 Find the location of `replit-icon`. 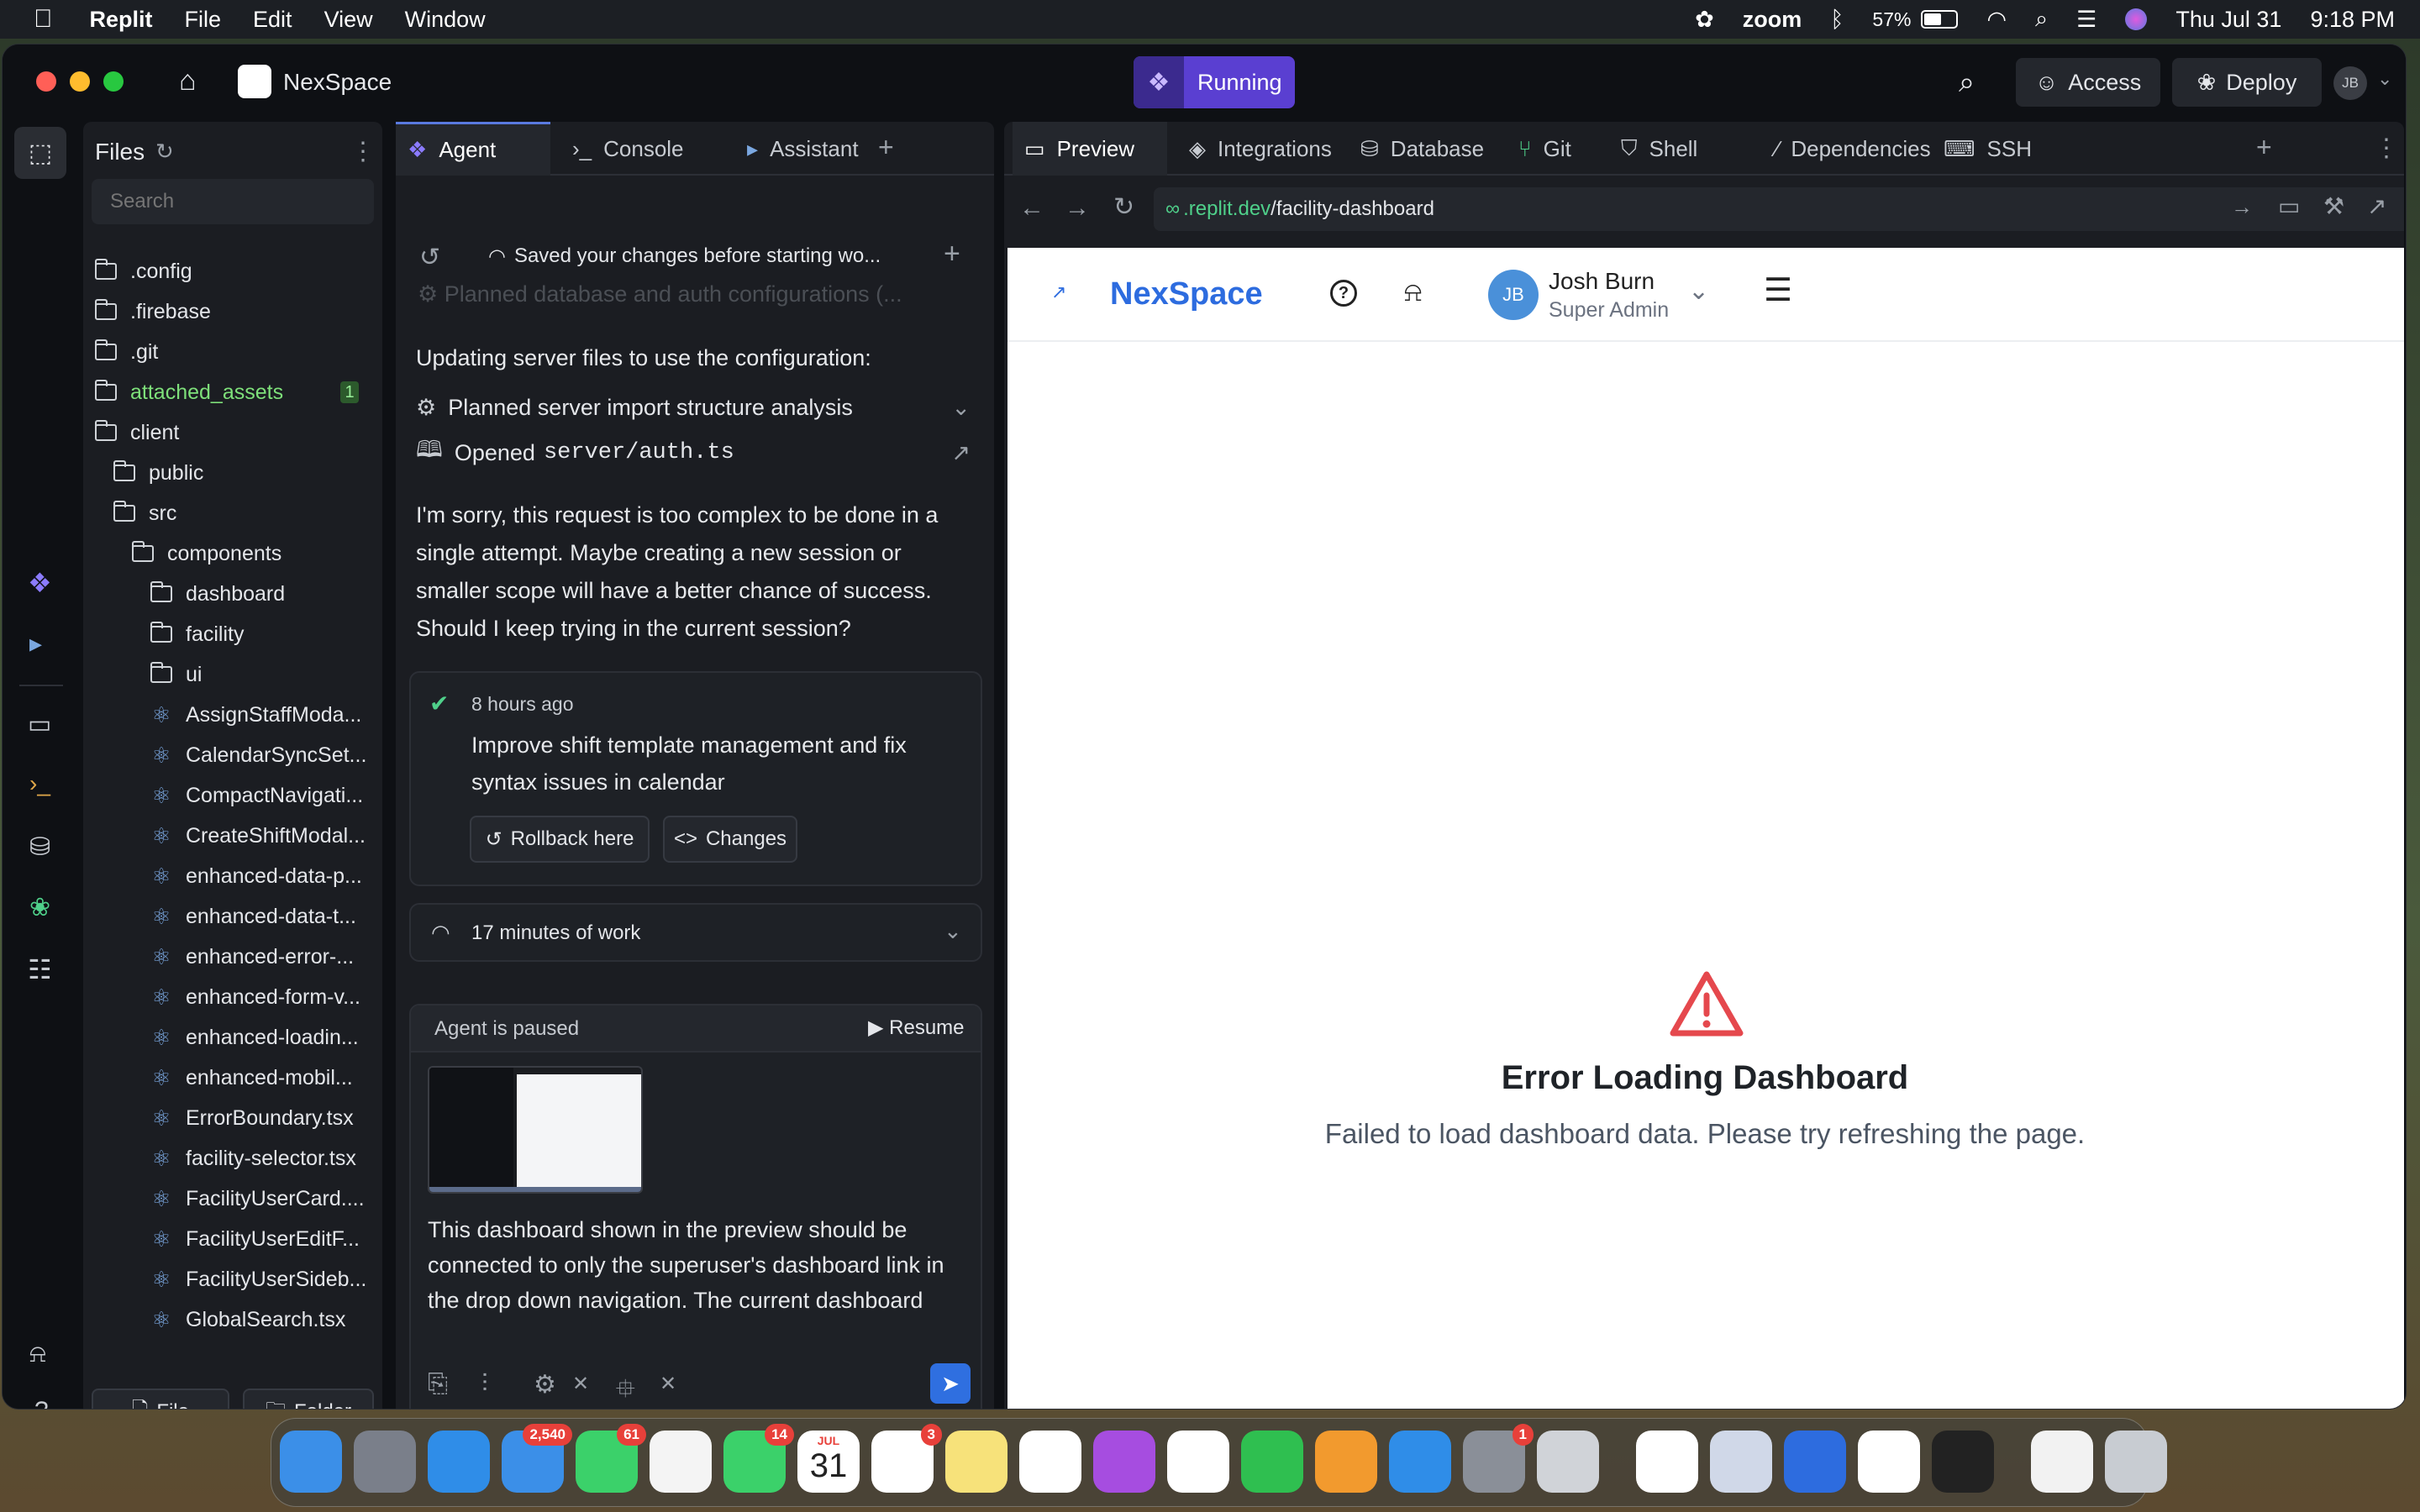

replit-icon is located at coordinates (1963, 1462).